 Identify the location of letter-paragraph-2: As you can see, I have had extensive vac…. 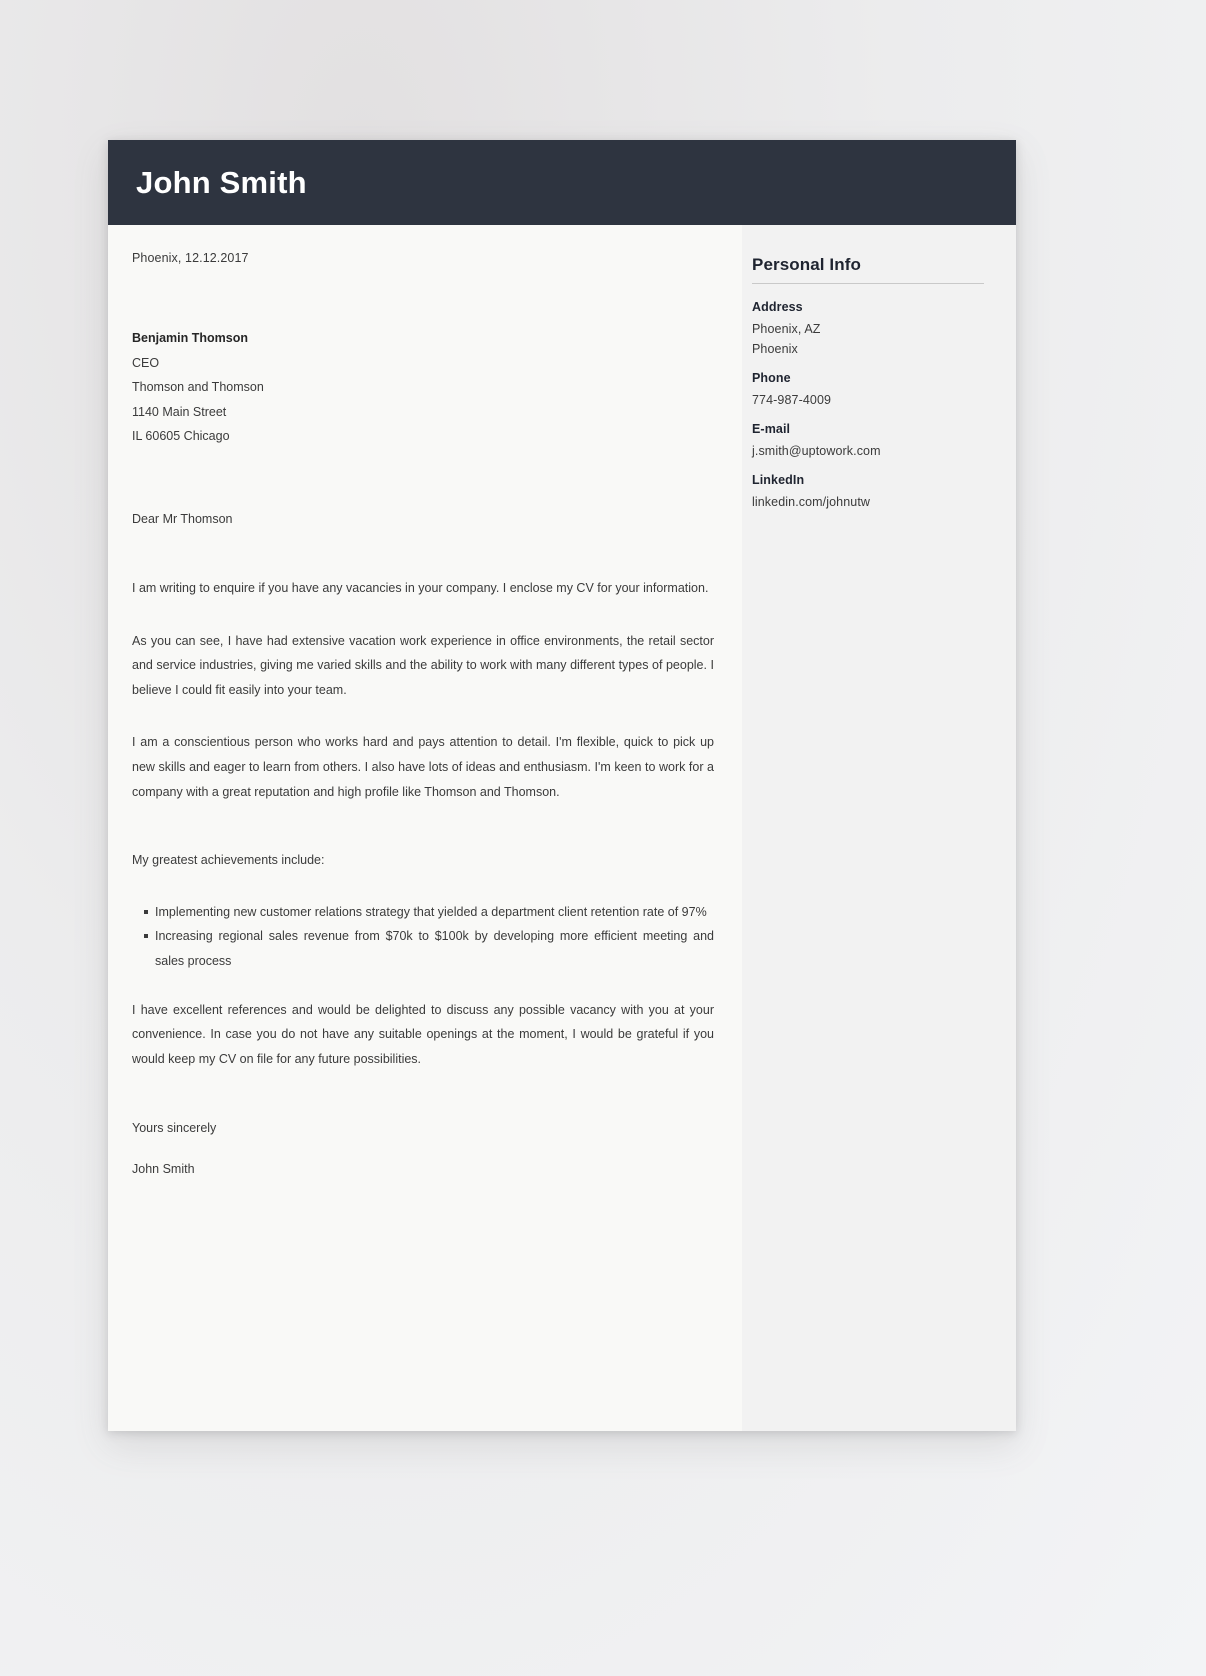
(423, 665).